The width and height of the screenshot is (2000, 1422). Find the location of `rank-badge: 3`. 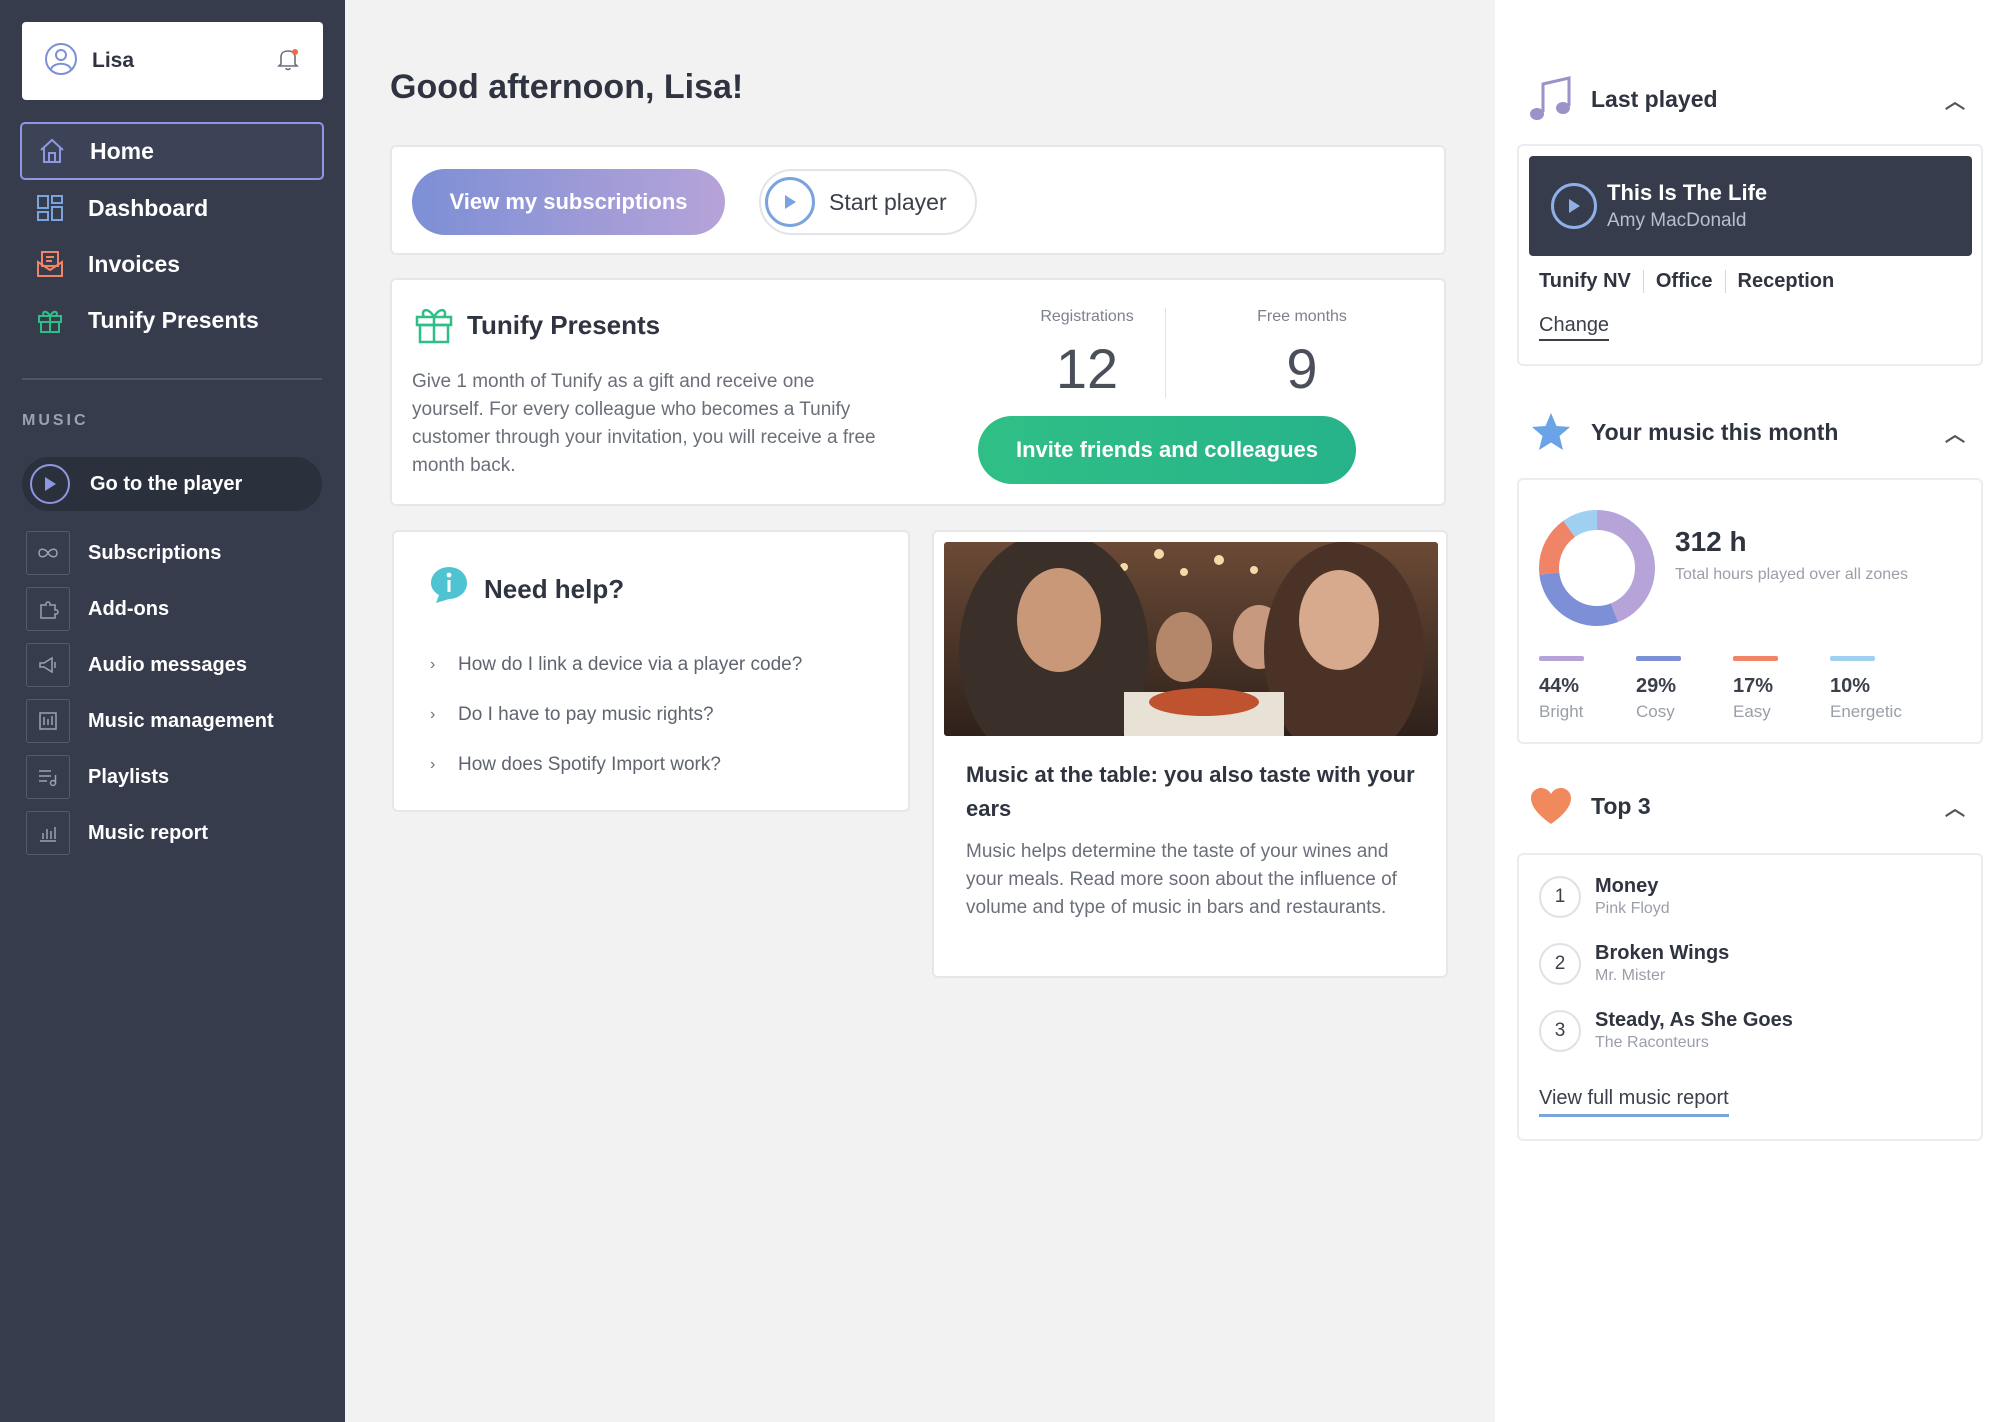

rank-badge: 3 is located at coordinates (1560, 1030).